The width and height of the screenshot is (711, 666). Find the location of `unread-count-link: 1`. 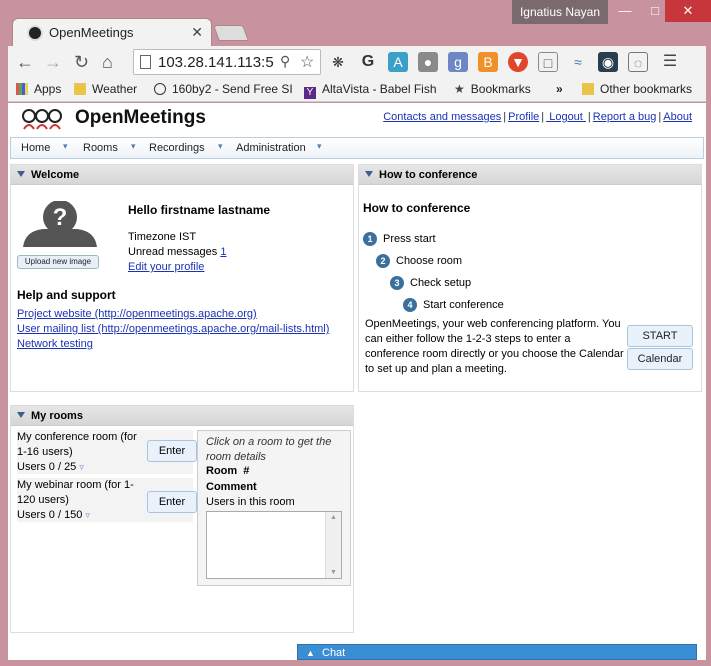

unread-count-link: 1 is located at coordinates (223, 252).